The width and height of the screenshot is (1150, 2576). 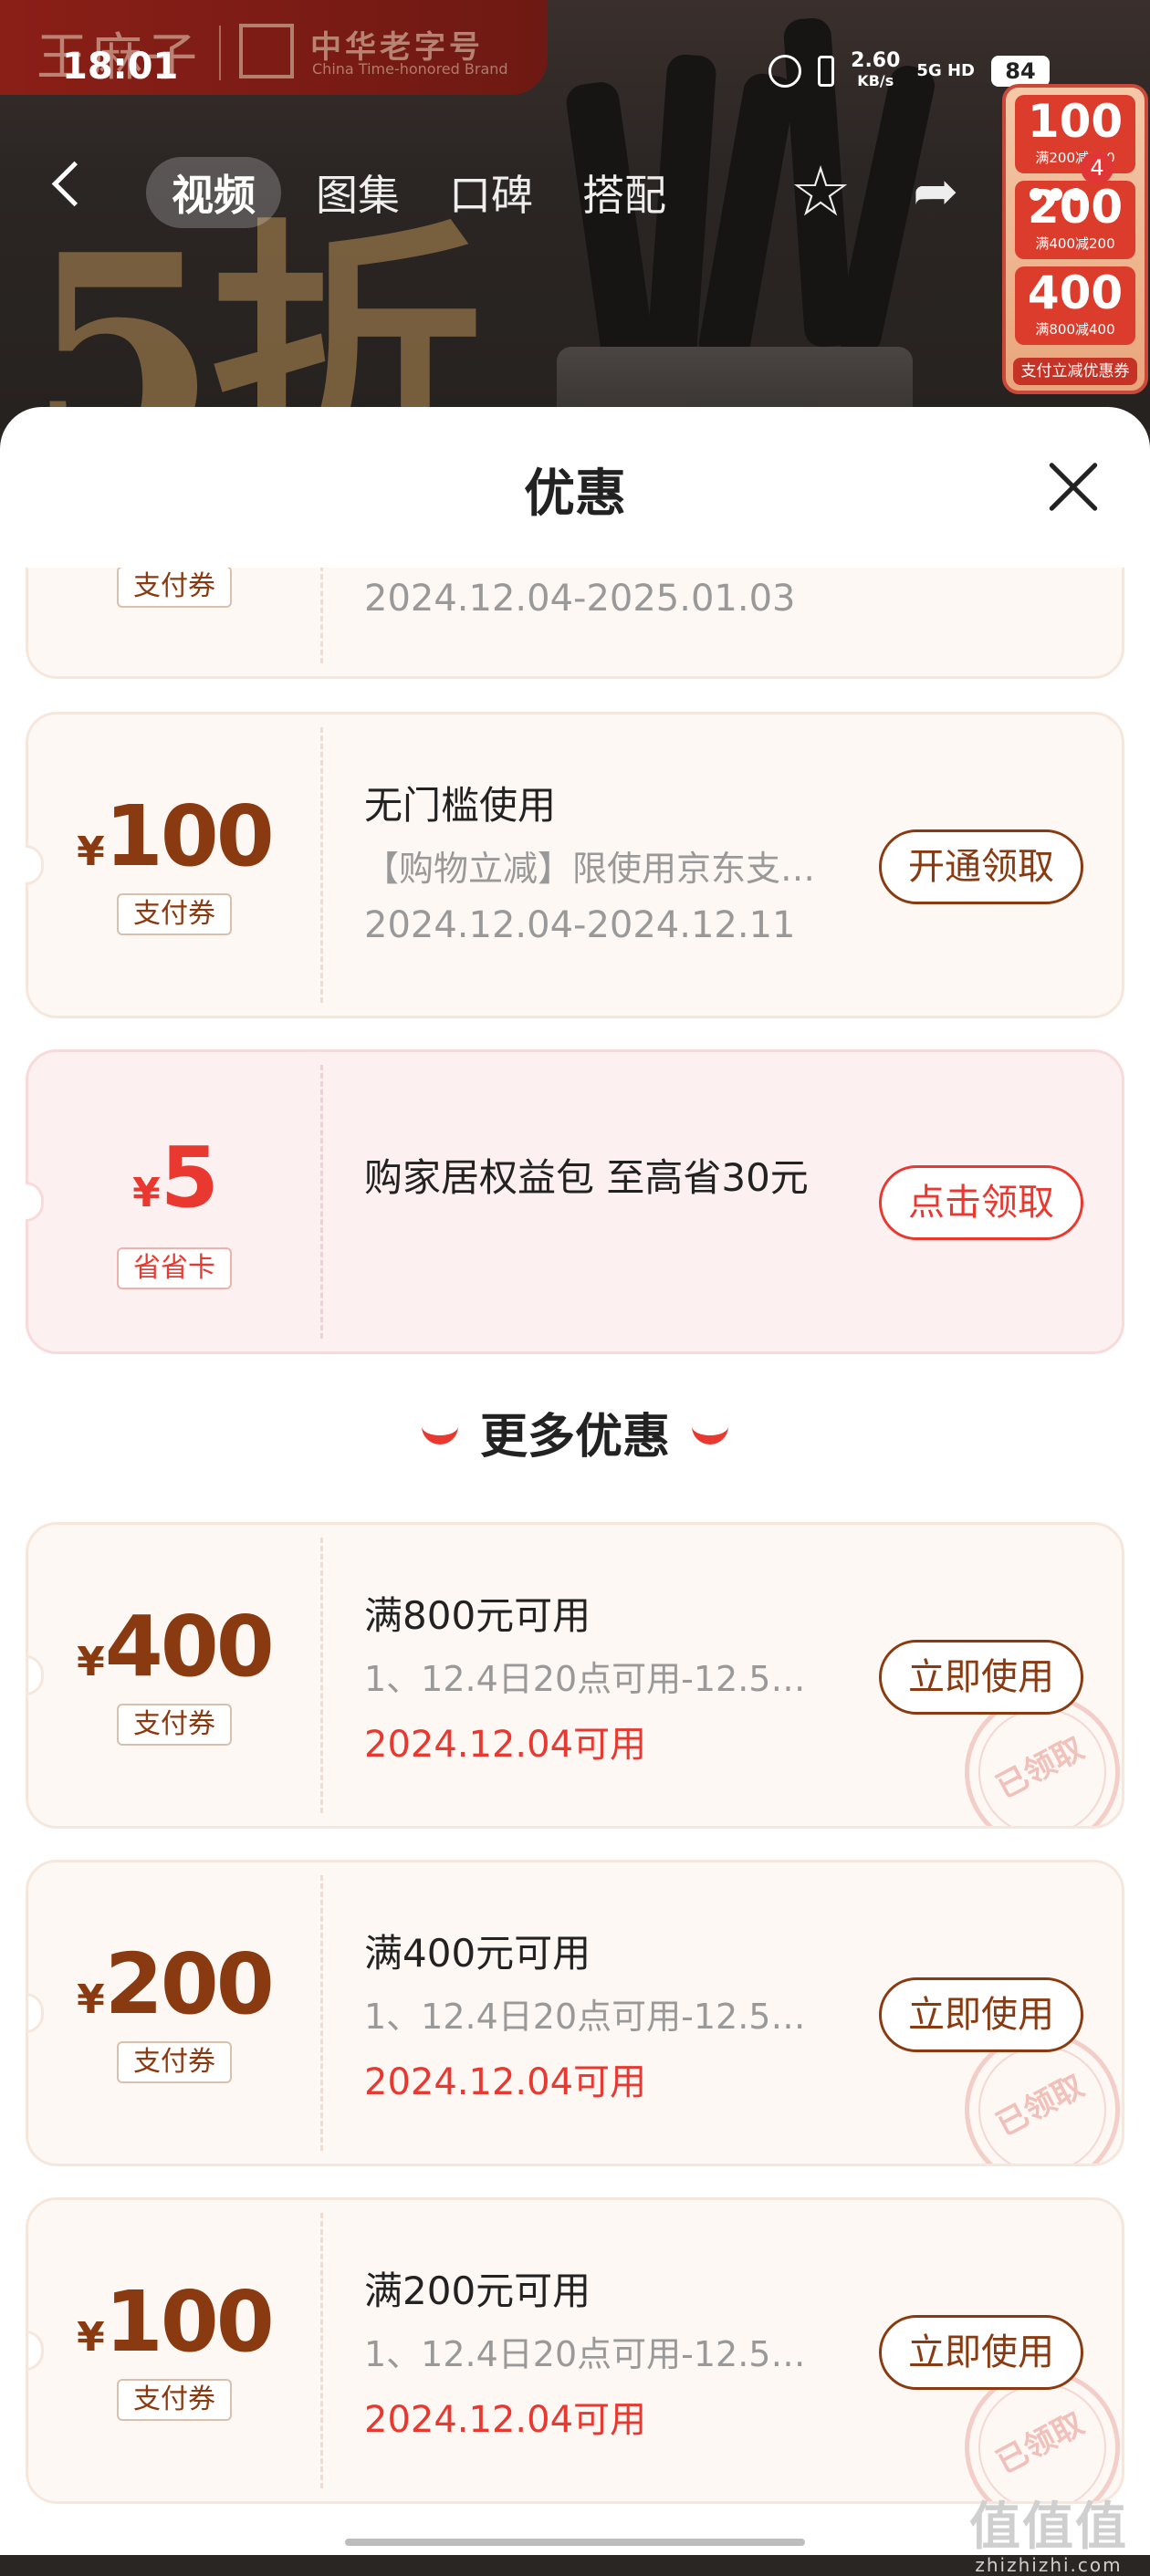 What do you see at coordinates (1020, 71) in the screenshot?
I see `battery-icon: 84` at bounding box center [1020, 71].